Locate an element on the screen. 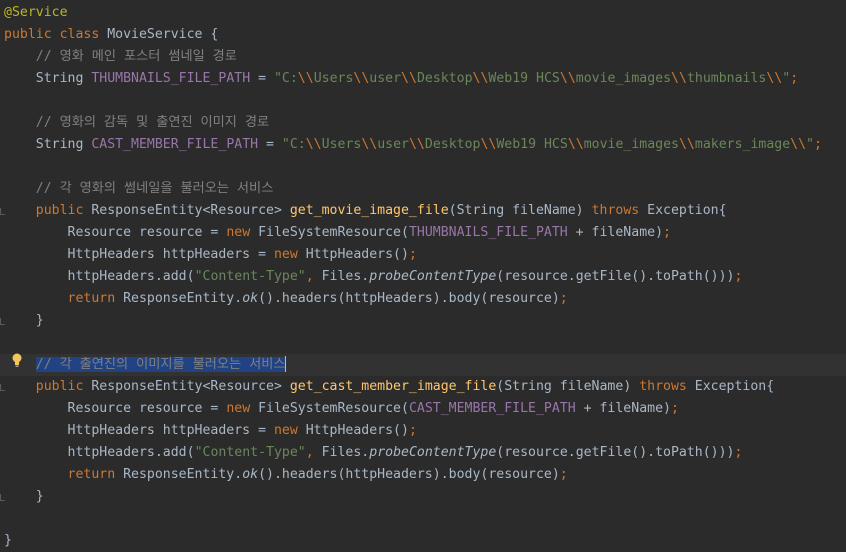 The height and width of the screenshot is (552, 846). code-token: ResponseEntity. is located at coordinates (183, 298).